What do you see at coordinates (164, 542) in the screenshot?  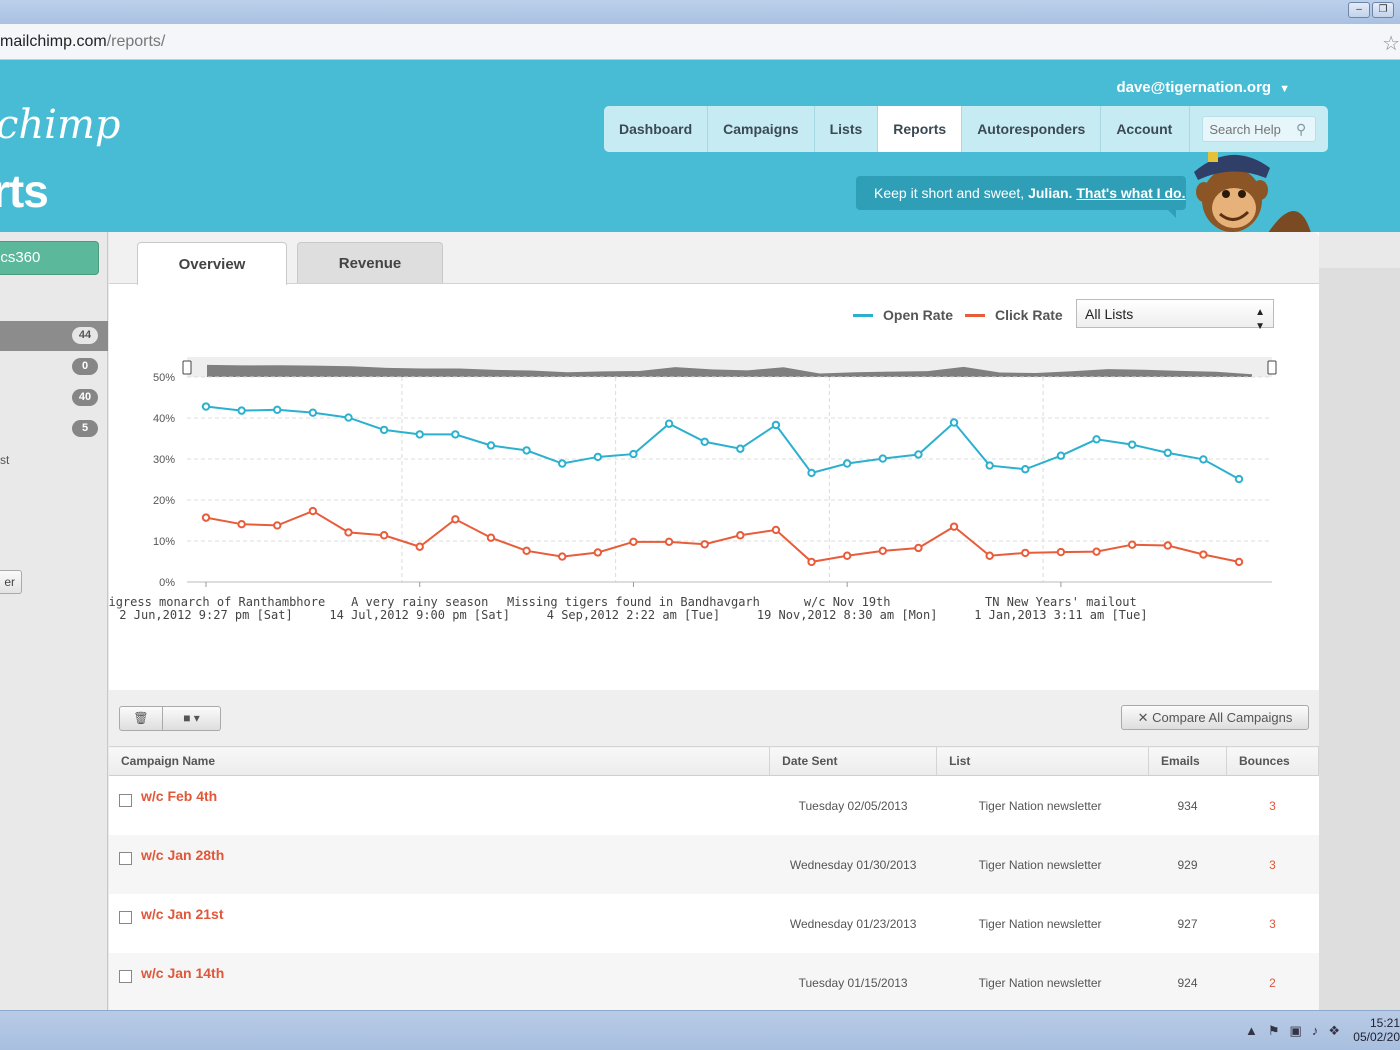 I see `y-tick-label: 10%` at bounding box center [164, 542].